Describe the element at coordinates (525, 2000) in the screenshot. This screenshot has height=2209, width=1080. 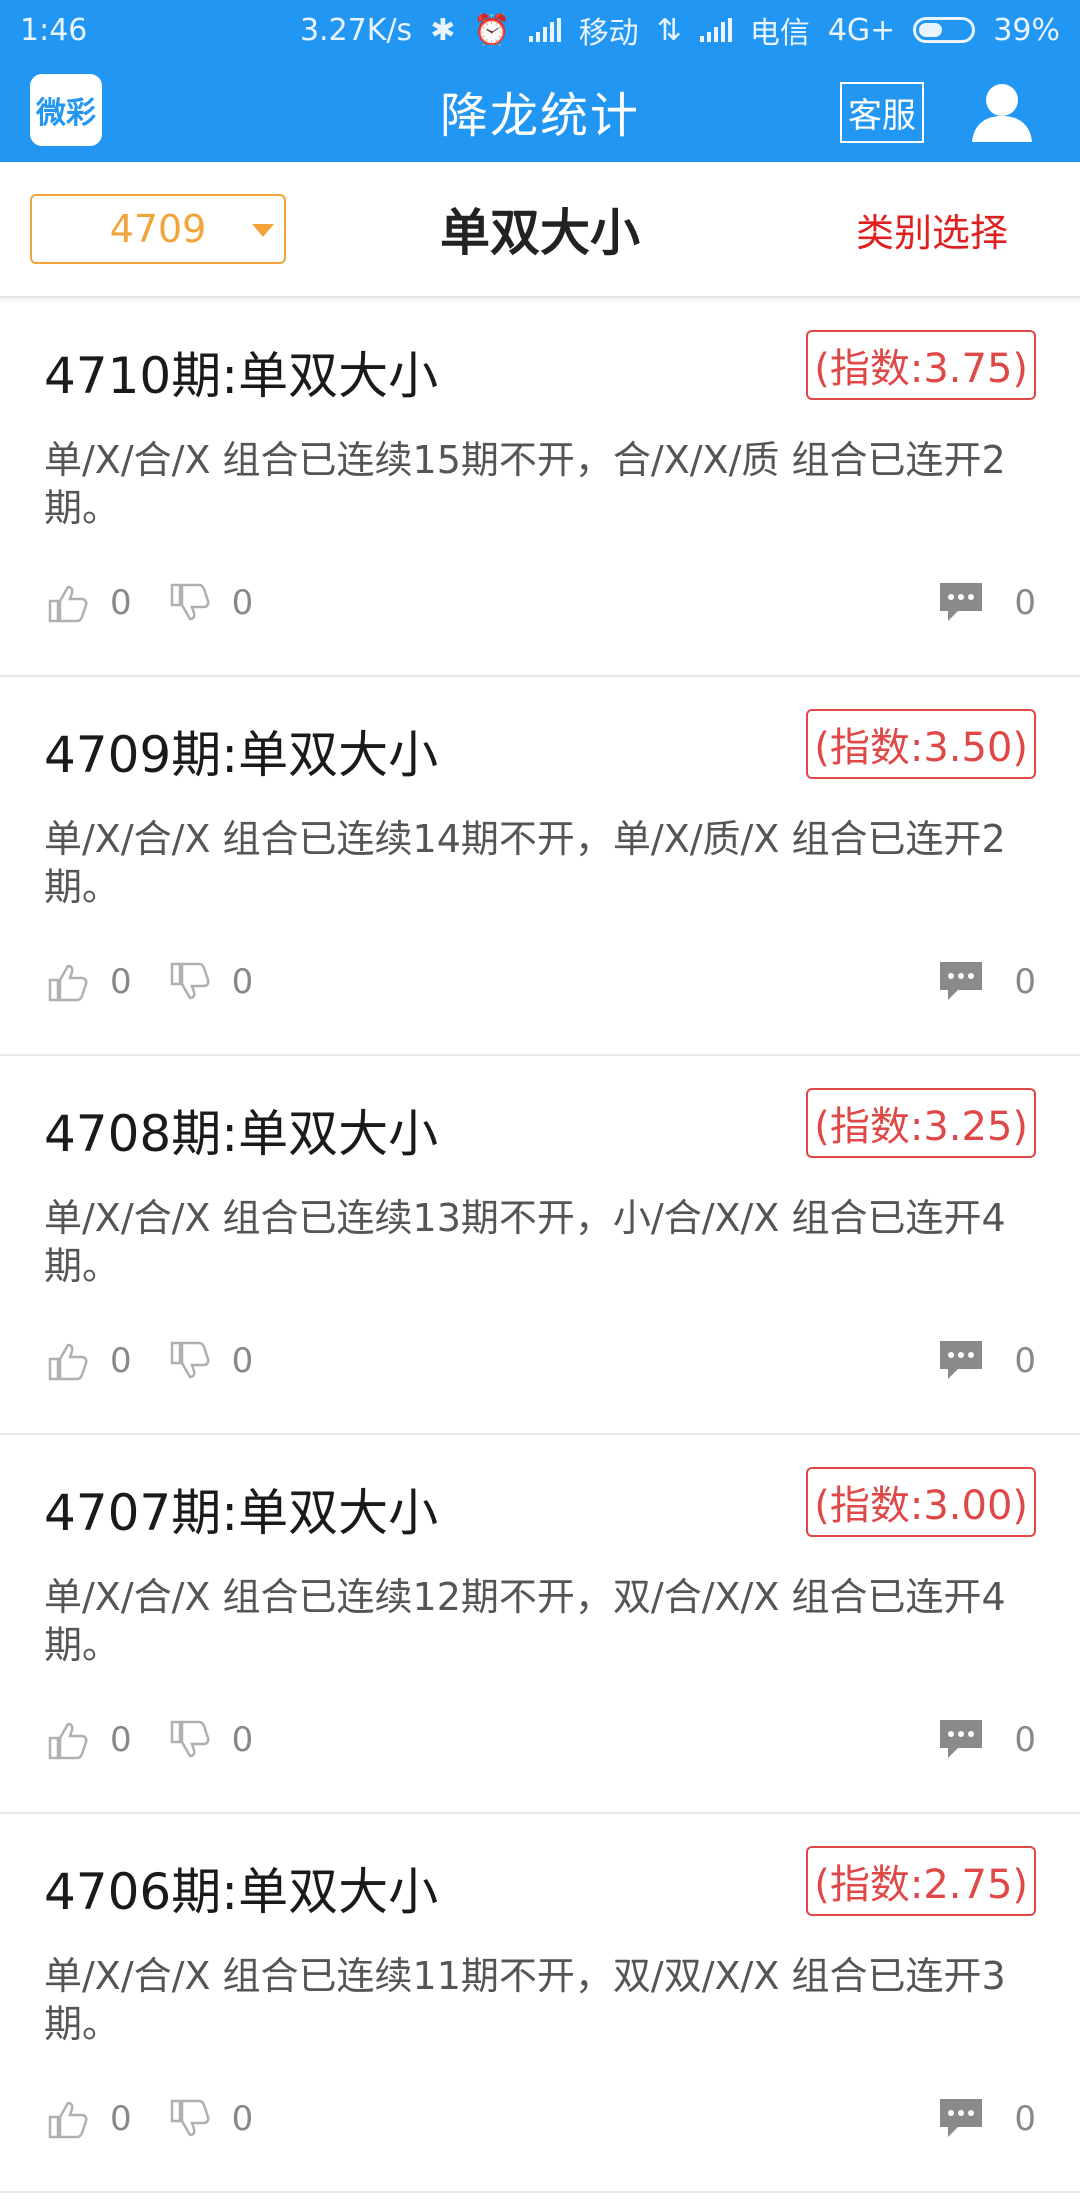
I see `item-description: 单/X/合/X 组合已连续11期不开，双/双/X/X 组合已连开3期。` at that location.